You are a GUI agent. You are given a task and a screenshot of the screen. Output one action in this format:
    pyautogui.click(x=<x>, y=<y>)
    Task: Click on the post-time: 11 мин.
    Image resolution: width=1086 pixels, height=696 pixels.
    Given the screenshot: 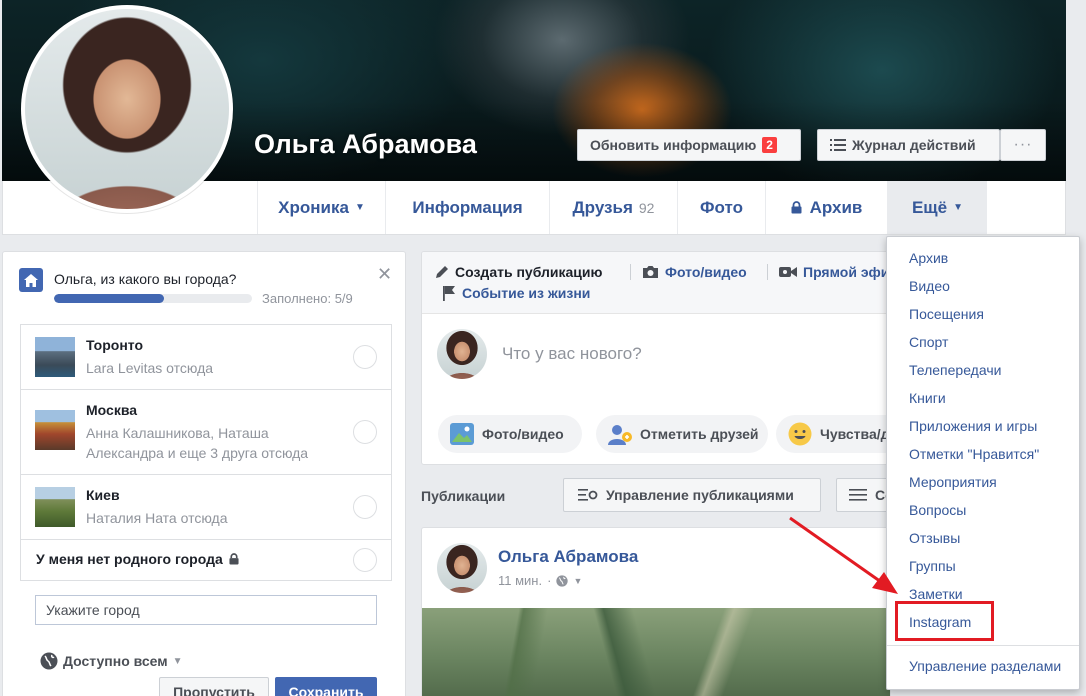 What is the action you would take?
    pyautogui.click(x=520, y=580)
    